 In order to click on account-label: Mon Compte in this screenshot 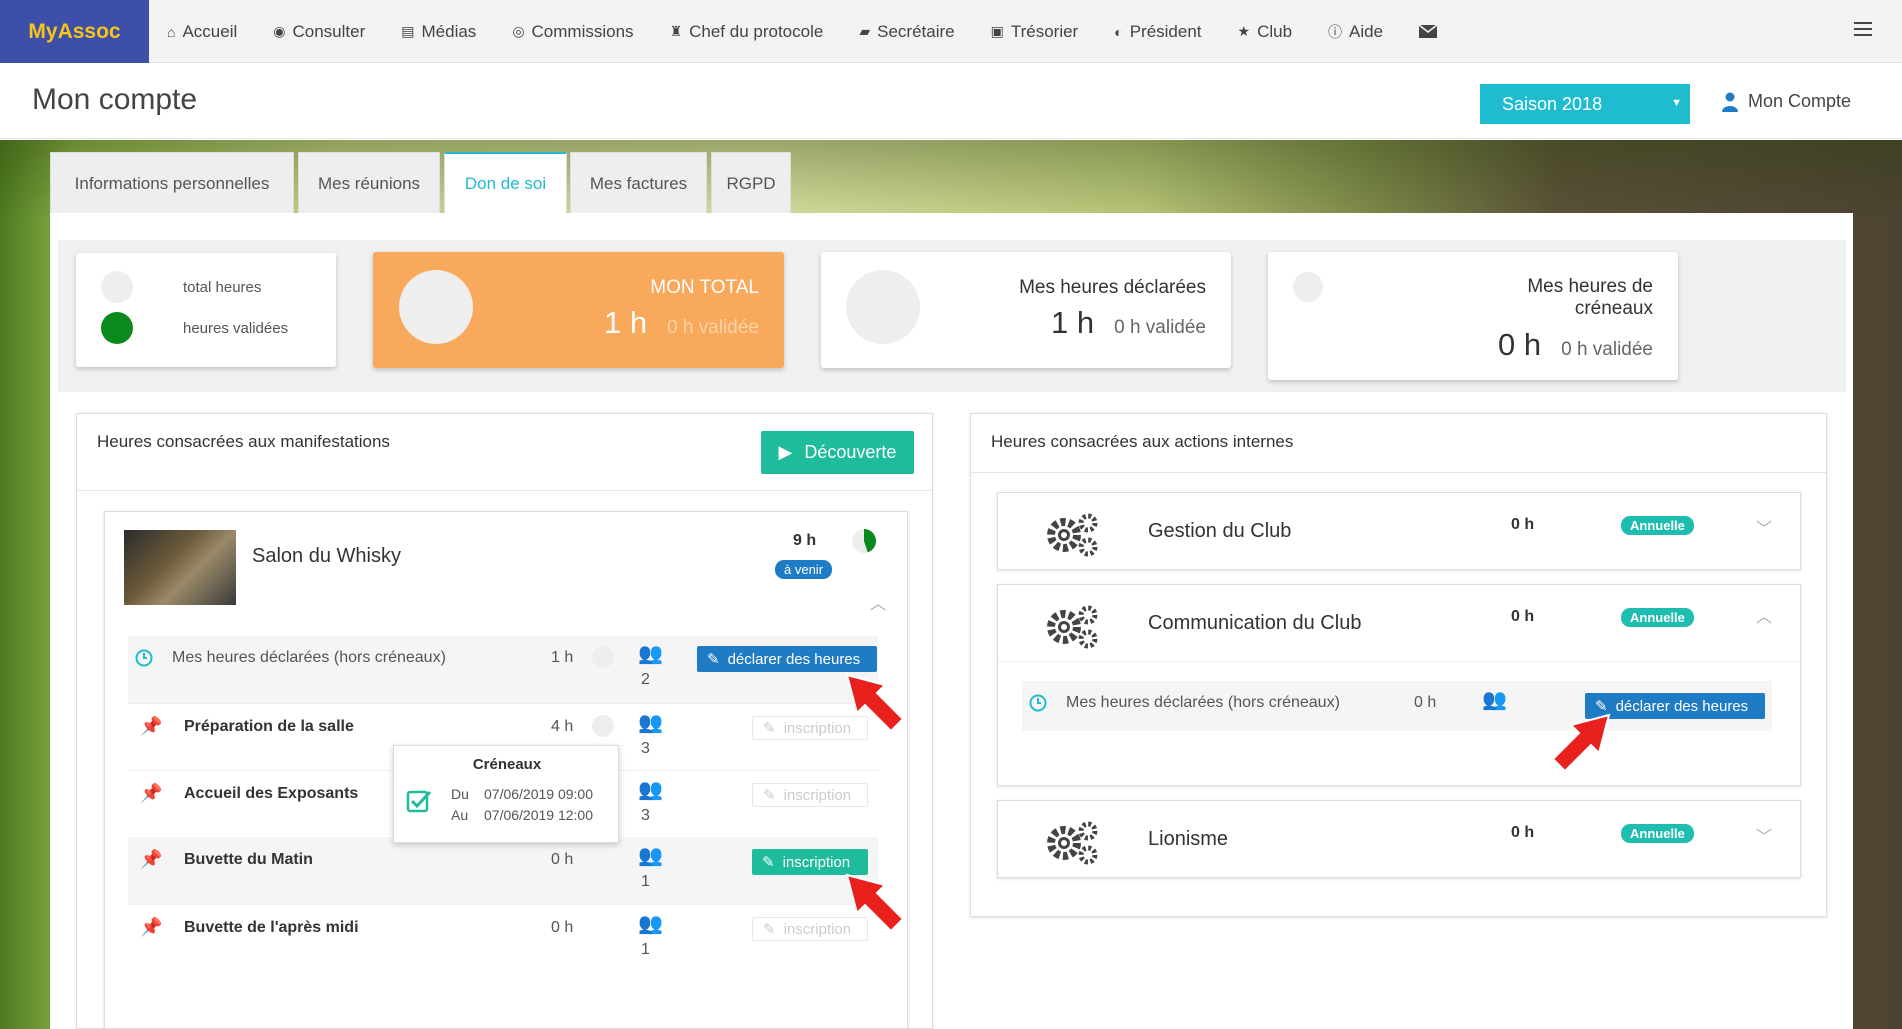, I will do `click(1800, 101)`.